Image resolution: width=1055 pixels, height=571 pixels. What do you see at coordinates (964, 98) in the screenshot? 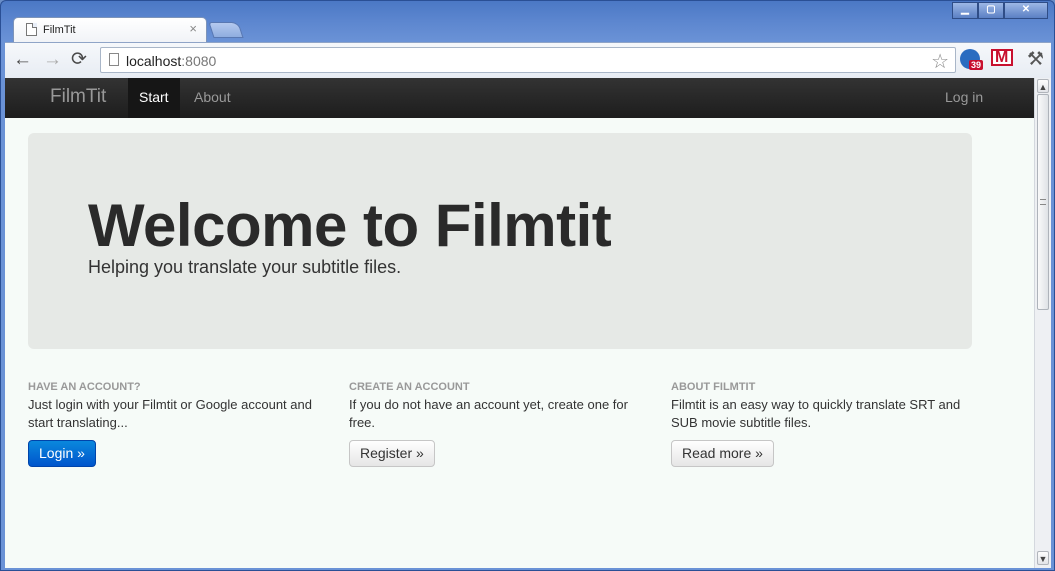
I see `nav-login-link: Log in` at bounding box center [964, 98].